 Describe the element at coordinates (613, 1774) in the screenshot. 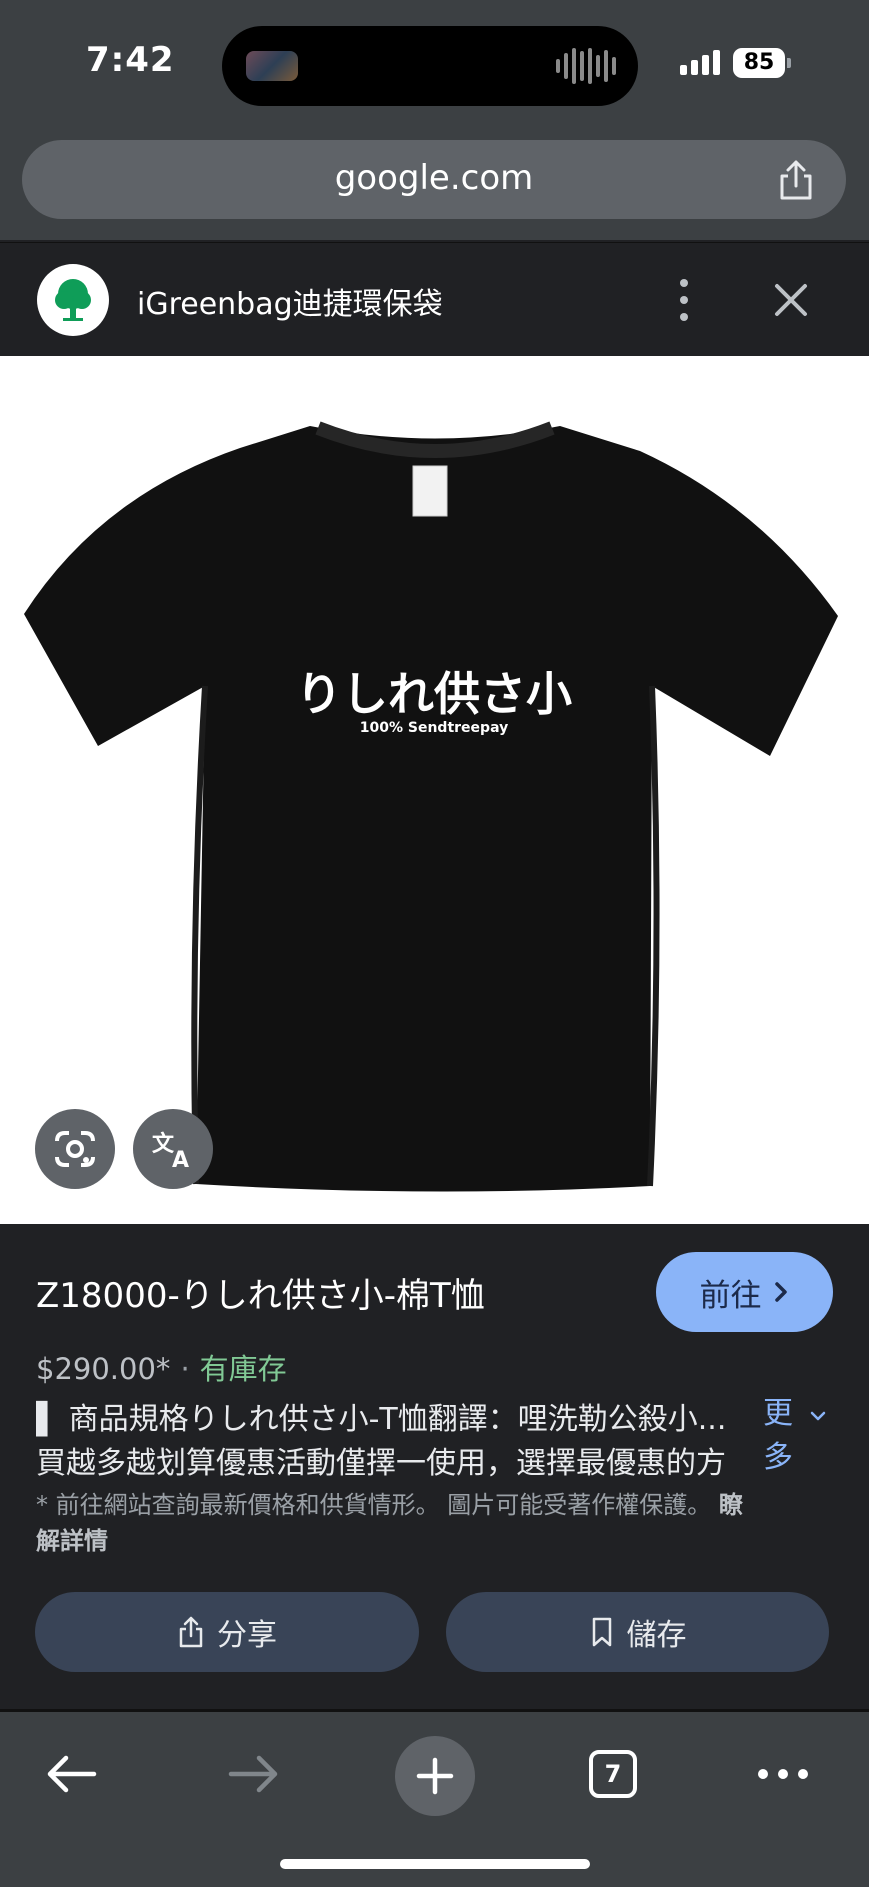

I see `tab-switcher-button: 7` at that location.